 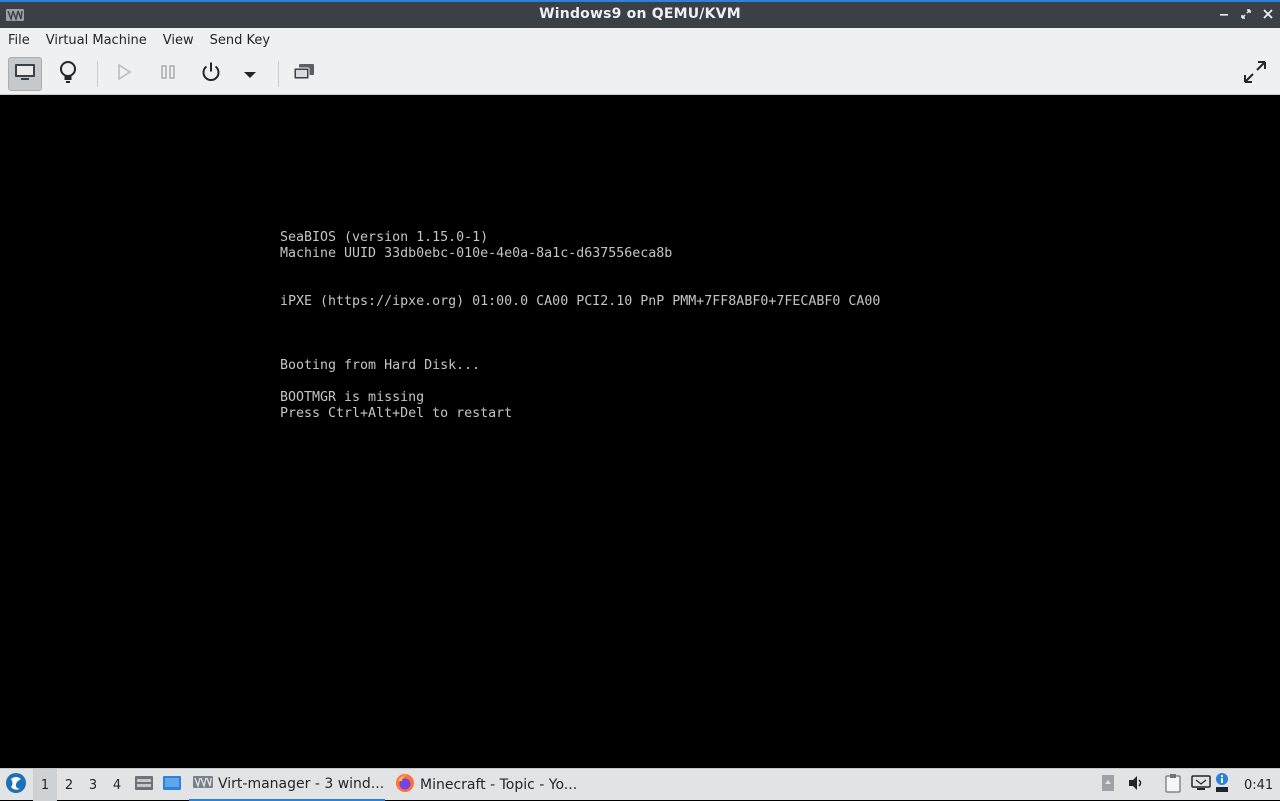 I want to click on network-icon, so click(x=1201, y=785).